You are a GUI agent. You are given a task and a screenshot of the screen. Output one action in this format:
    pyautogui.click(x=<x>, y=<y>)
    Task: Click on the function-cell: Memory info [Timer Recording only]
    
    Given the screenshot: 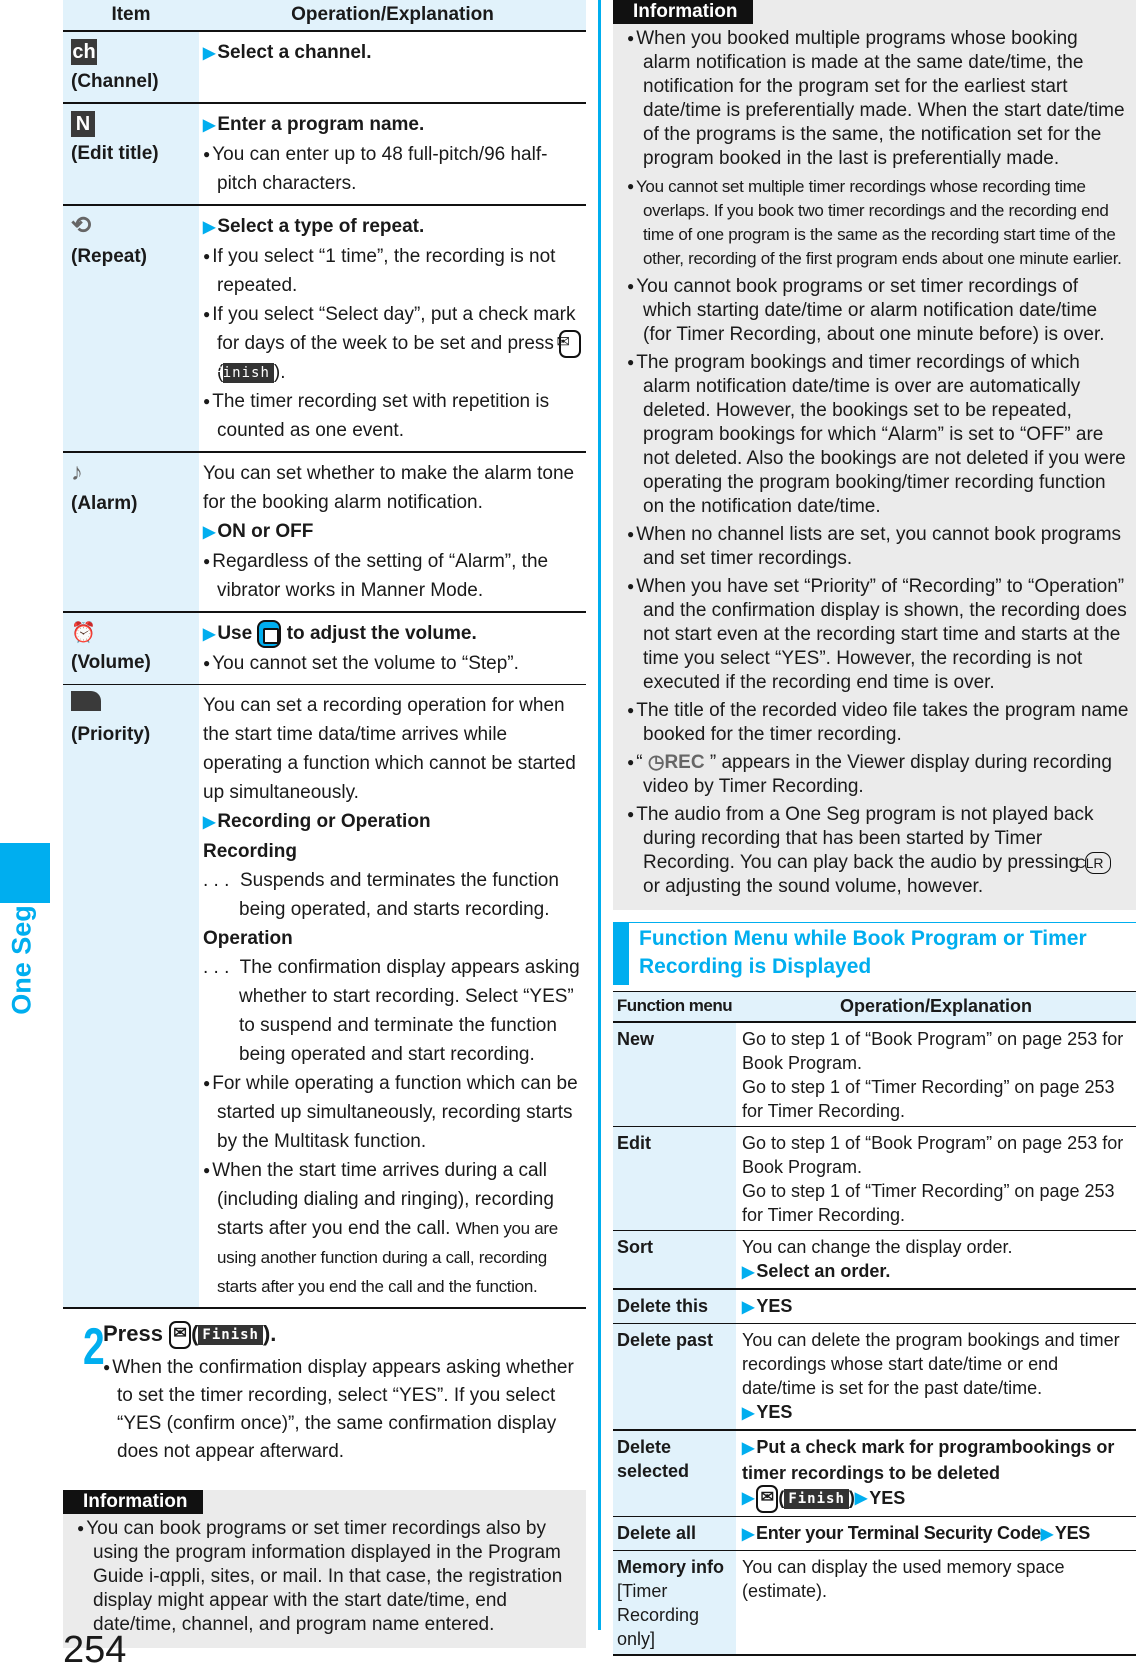 What is the action you would take?
    pyautogui.click(x=674, y=1603)
    